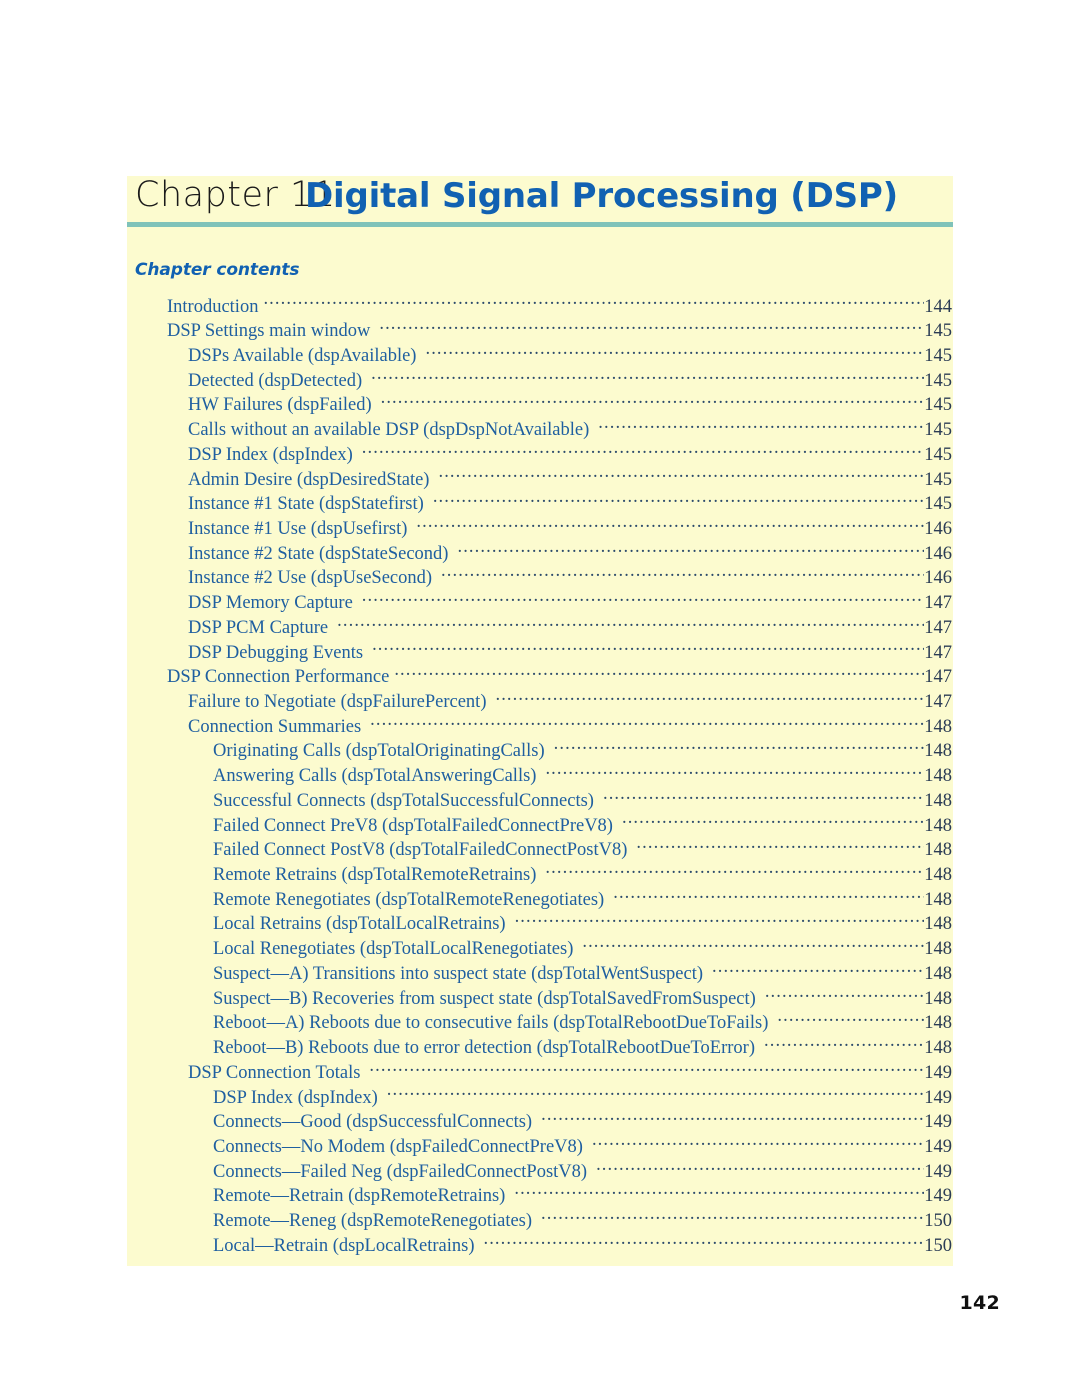  I want to click on toc-entry: DSP Index (dspIndex) 145, so click(540, 453).